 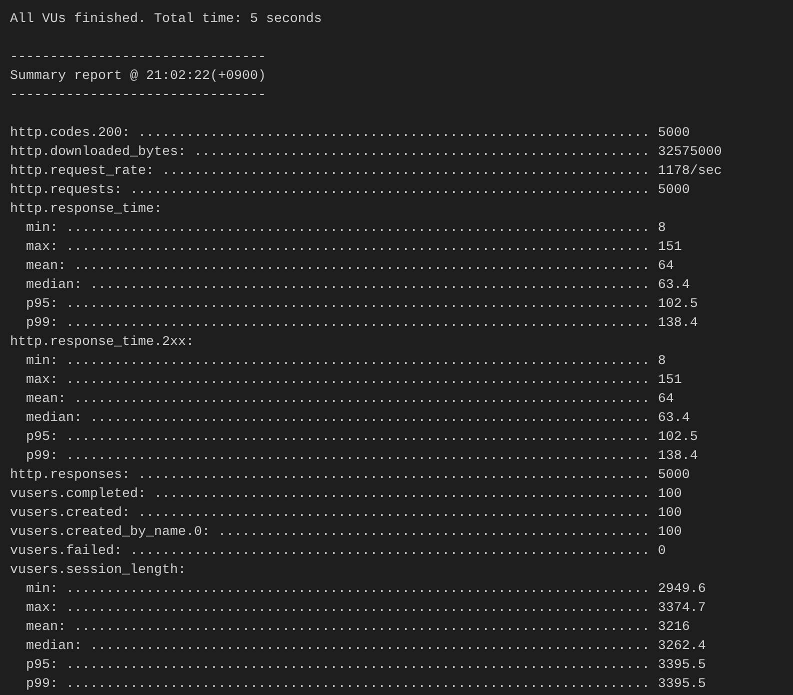 I want to click on output-line: median: ...................................................................... 3262.4, so click(x=365, y=647).